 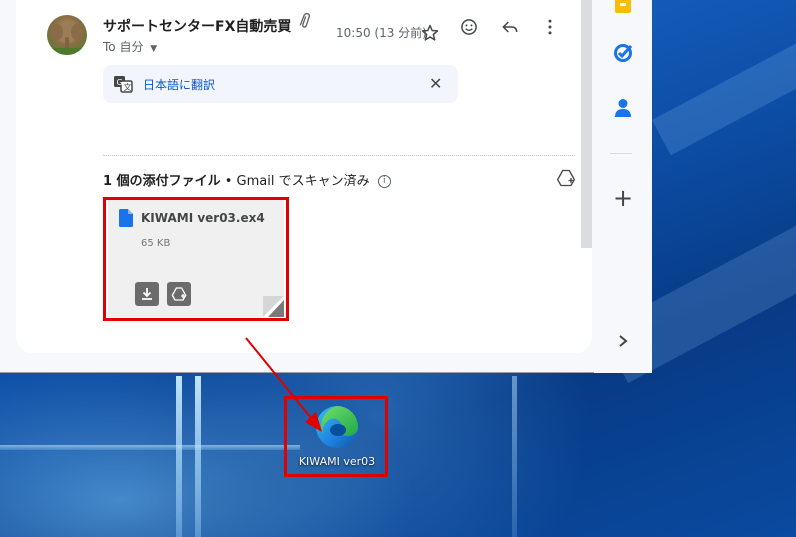 I want to click on annotation-arrow, so click(x=283, y=384).